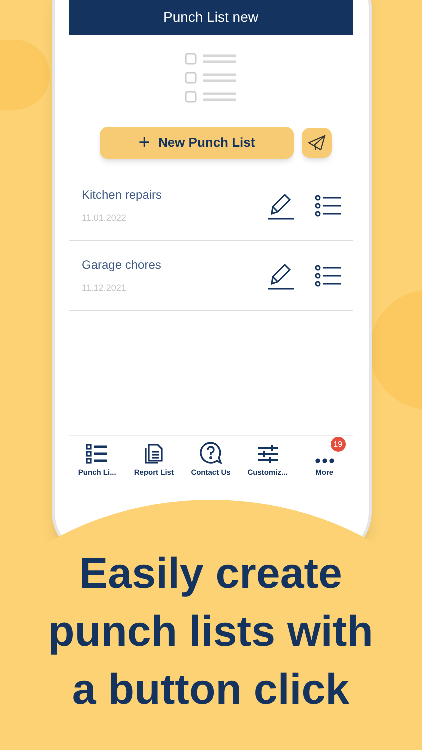 Image resolution: width=422 pixels, height=750 pixels. What do you see at coordinates (338, 444) in the screenshot?
I see `notification-badge: 19` at bounding box center [338, 444].